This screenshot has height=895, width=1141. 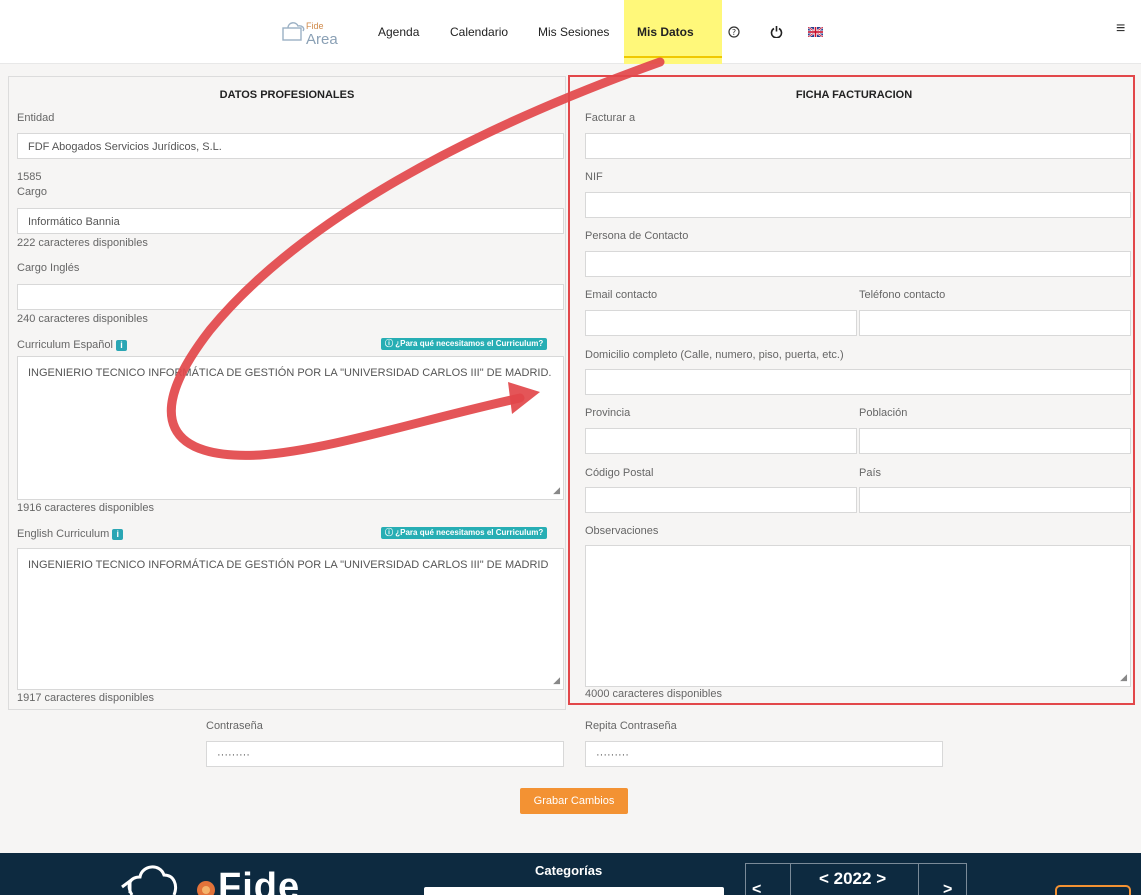 I want to click on cargo-ingles-label: Cargo Inglés, so click(x=48, y=268).